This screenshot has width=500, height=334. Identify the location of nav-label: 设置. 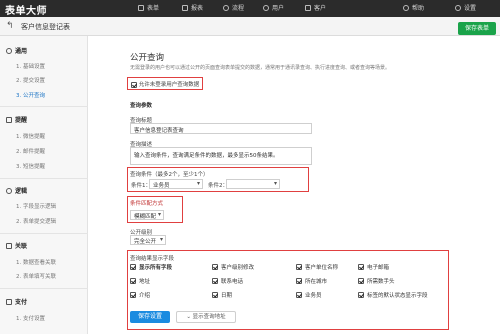
(470, 8).